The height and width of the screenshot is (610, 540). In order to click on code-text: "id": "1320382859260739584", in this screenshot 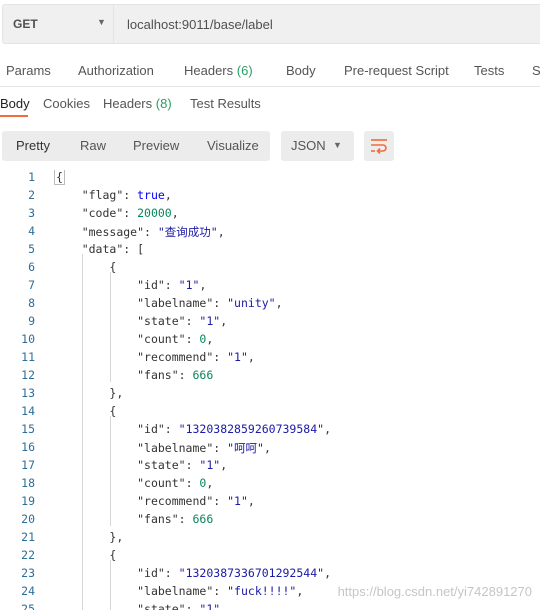, I will do `click(192, 429)`.